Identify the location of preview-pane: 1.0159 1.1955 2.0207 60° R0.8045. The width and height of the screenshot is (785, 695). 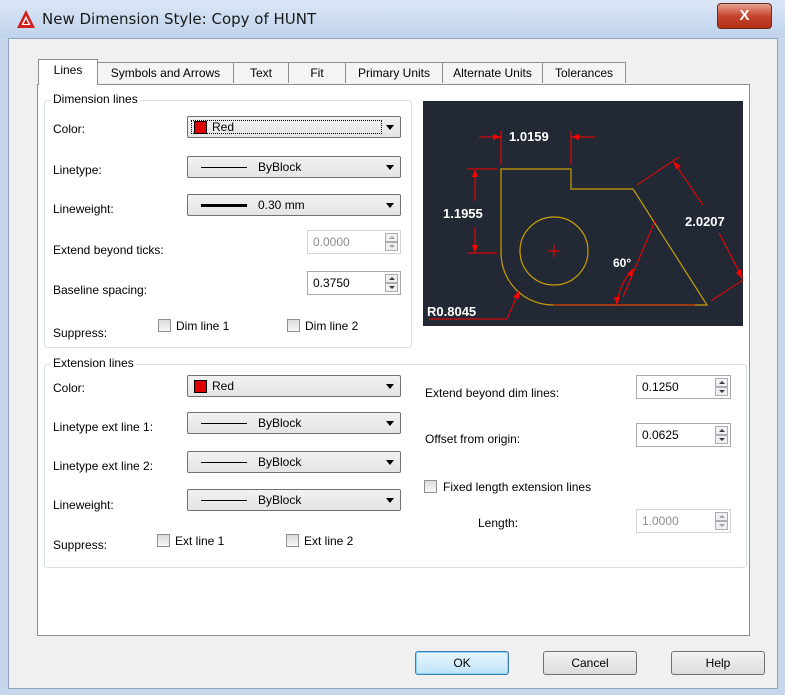
(586, 213).